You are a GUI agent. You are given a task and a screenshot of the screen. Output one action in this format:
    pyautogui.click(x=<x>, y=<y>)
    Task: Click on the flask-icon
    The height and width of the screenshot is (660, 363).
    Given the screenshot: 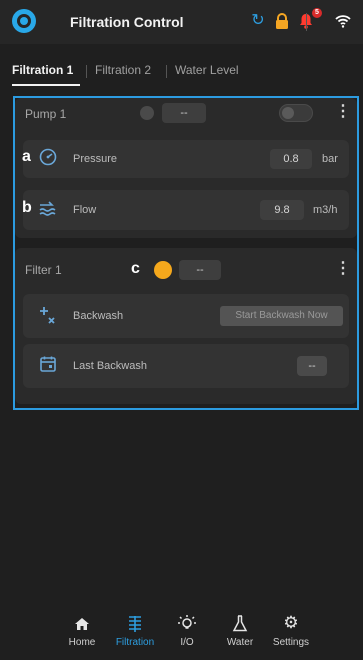 What is the action you would take?
    pyautogui.click(x=240, y=623)
    